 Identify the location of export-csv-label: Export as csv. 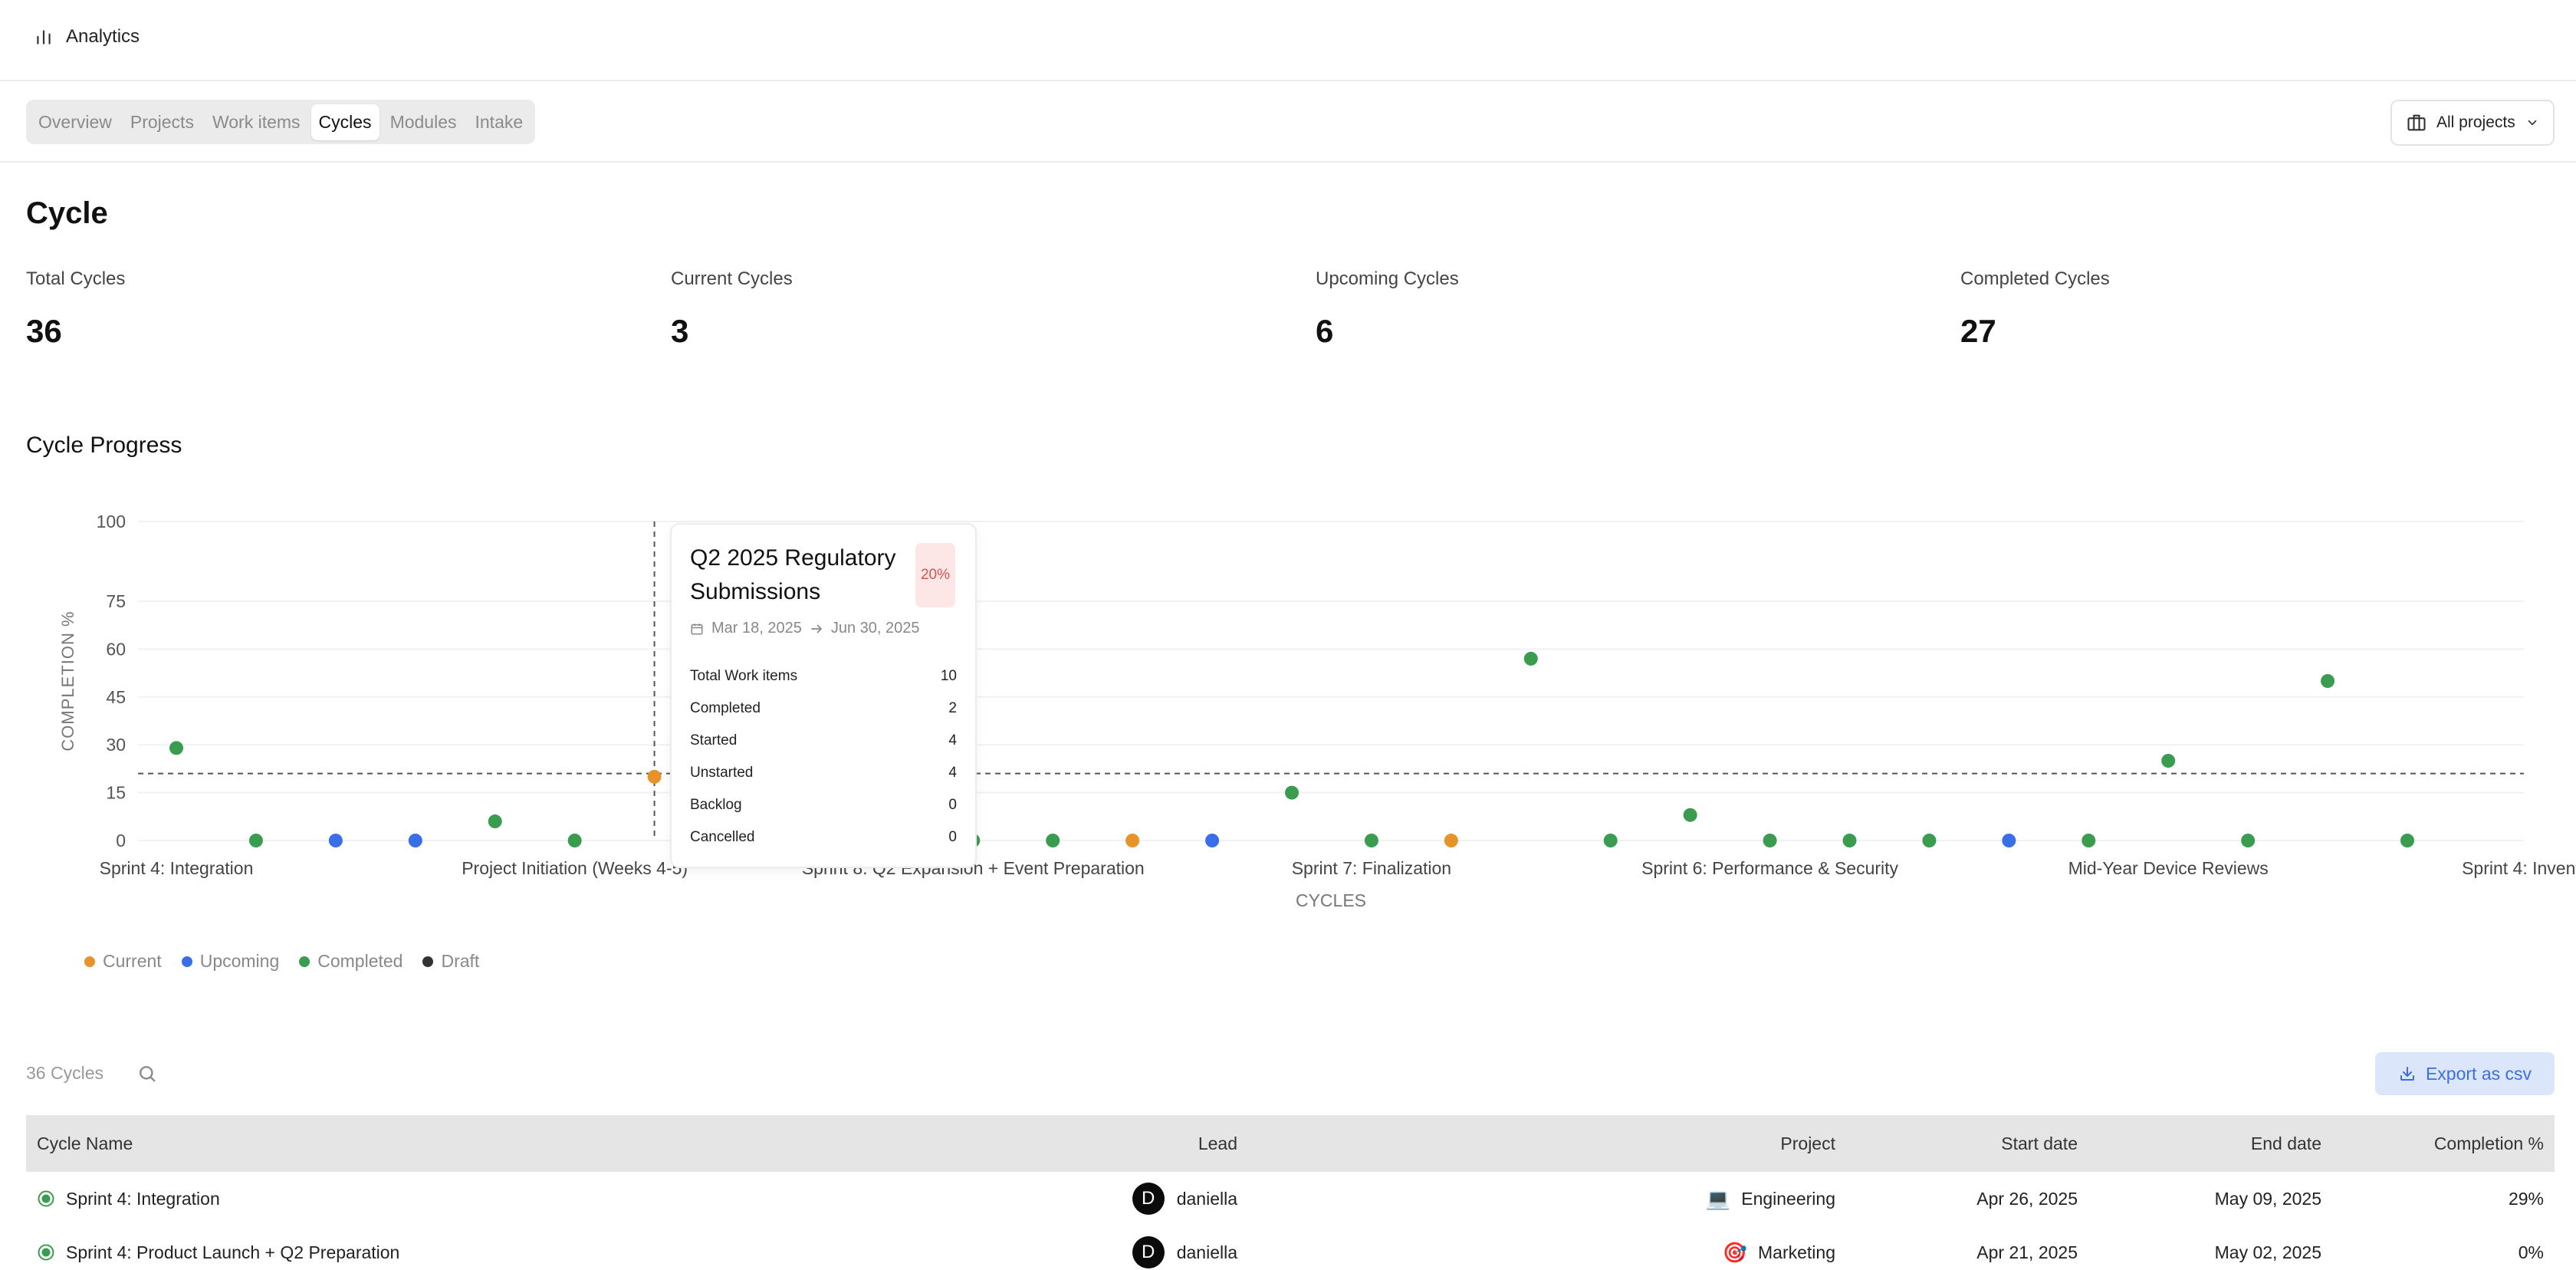
(2479, 1073).